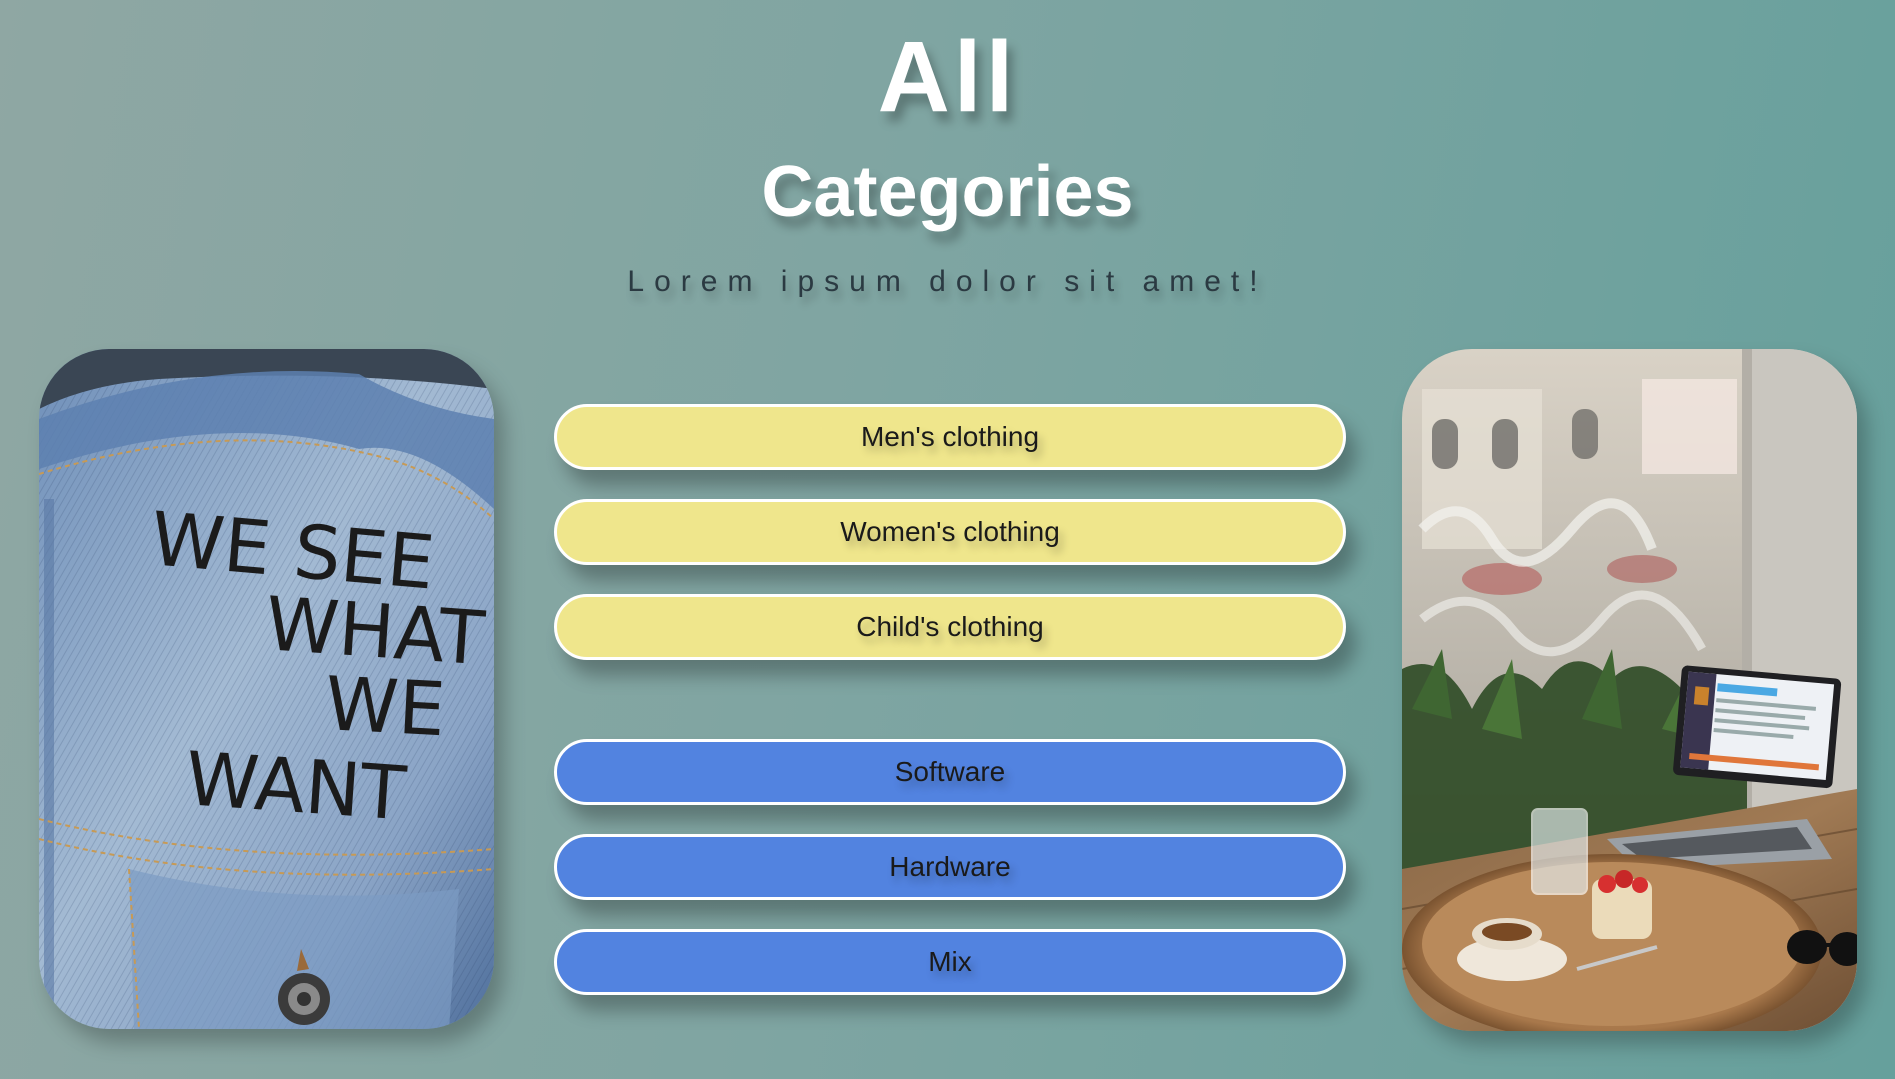  I want to click on category-label: Women's clothing, so click(950, 531).